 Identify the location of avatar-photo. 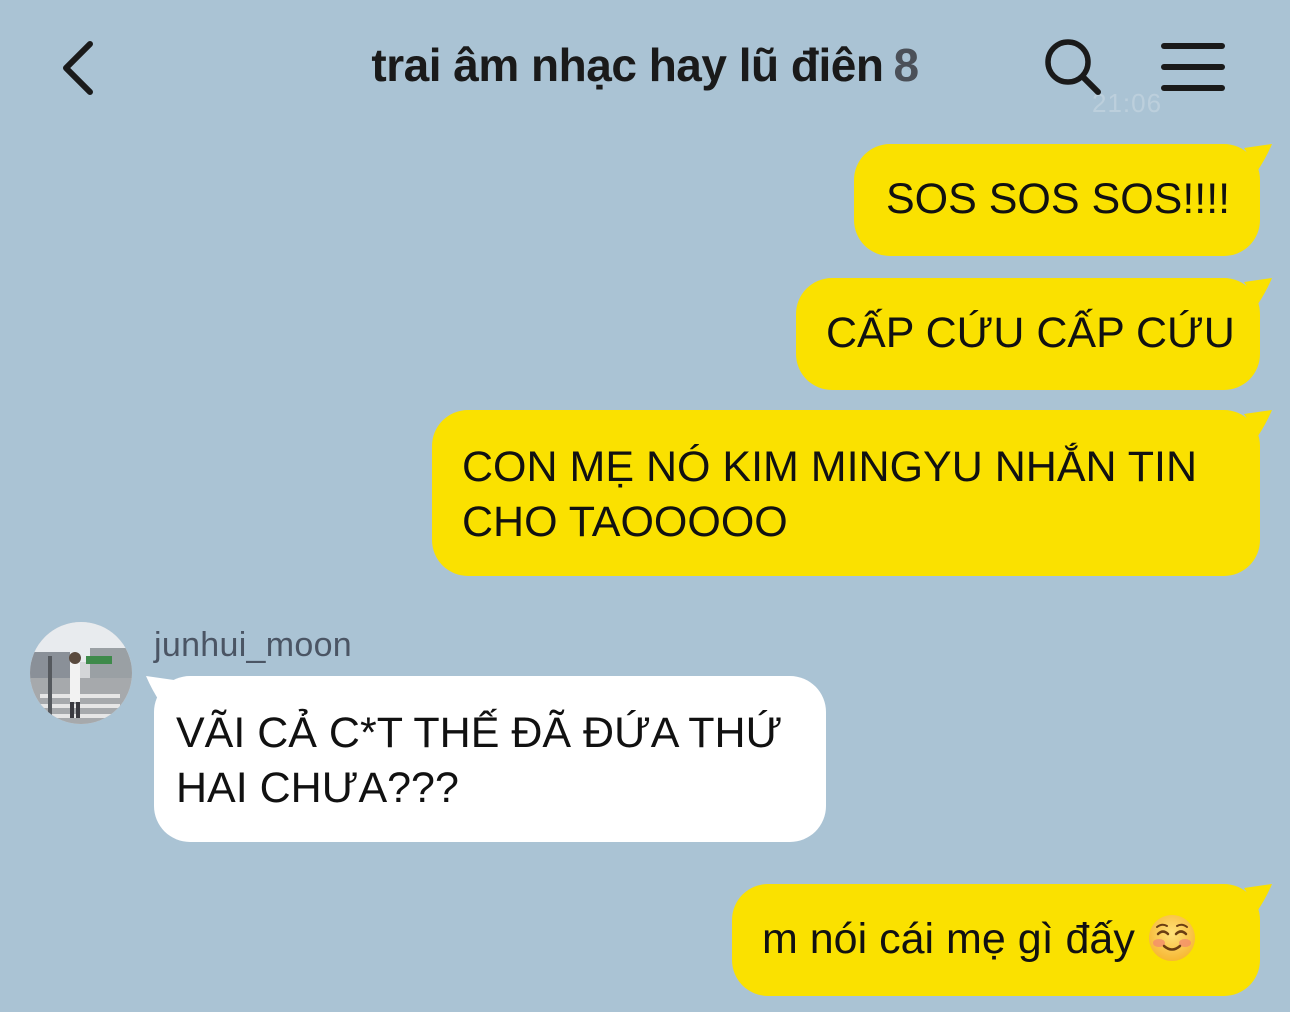
(81, 673).